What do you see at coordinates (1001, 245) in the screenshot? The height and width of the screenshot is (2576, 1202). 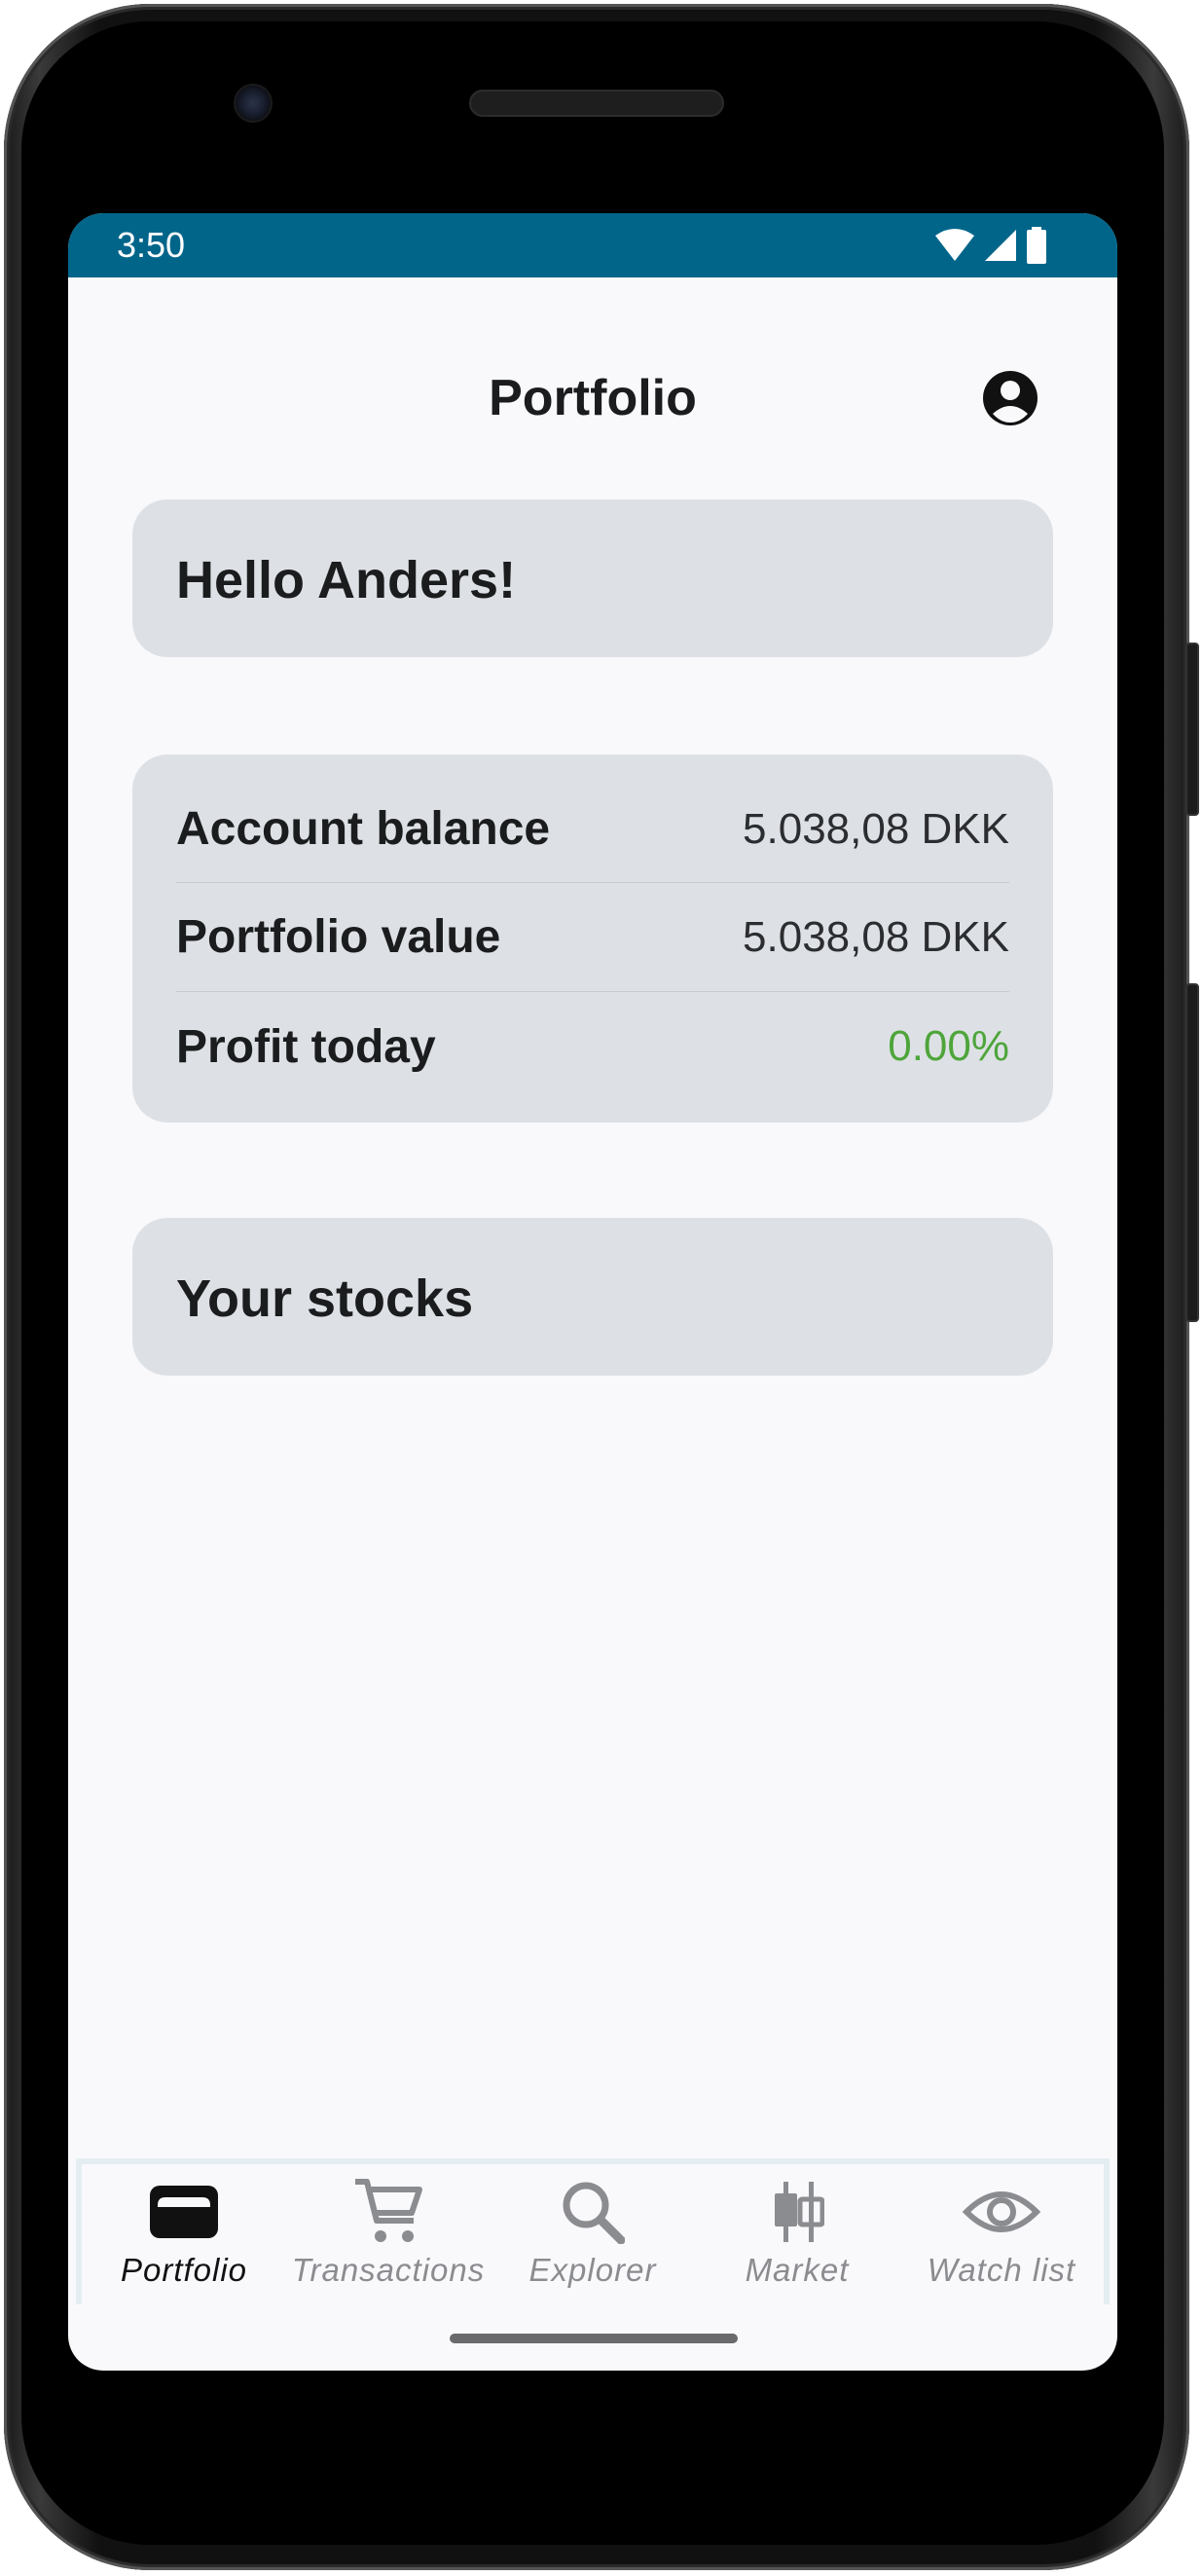 I see `cell-signal-icon` at bounding box center [1001, 245].